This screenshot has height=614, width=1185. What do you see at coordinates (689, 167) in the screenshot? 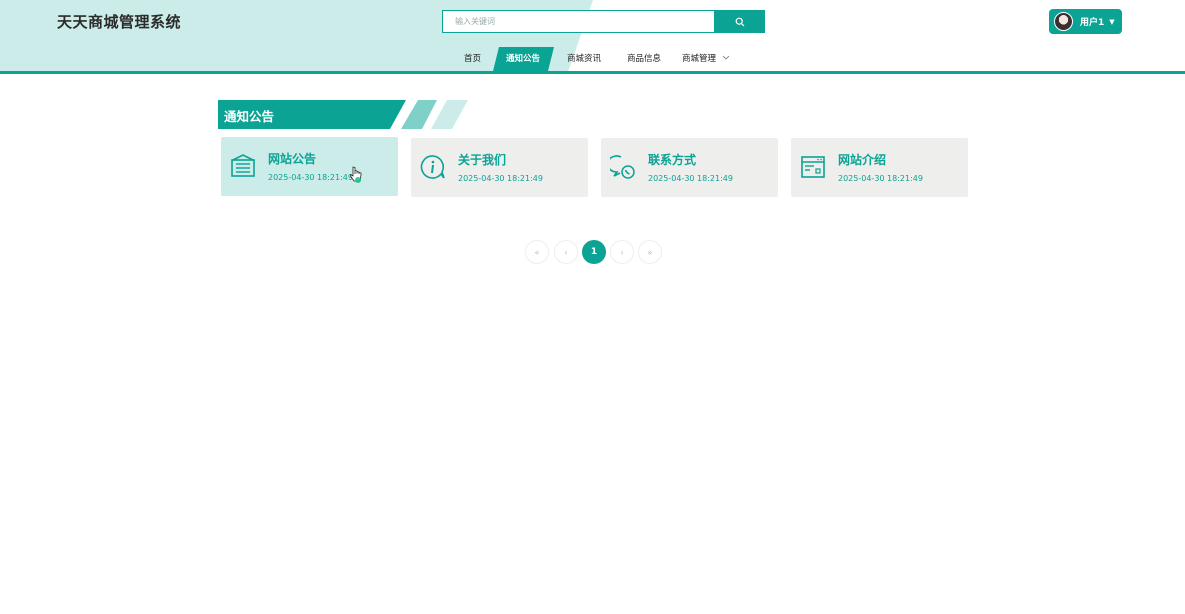
I see `notice-card-contact: 联系方式 2025-04-30 18:21:49` at bounding box center [689, 167].